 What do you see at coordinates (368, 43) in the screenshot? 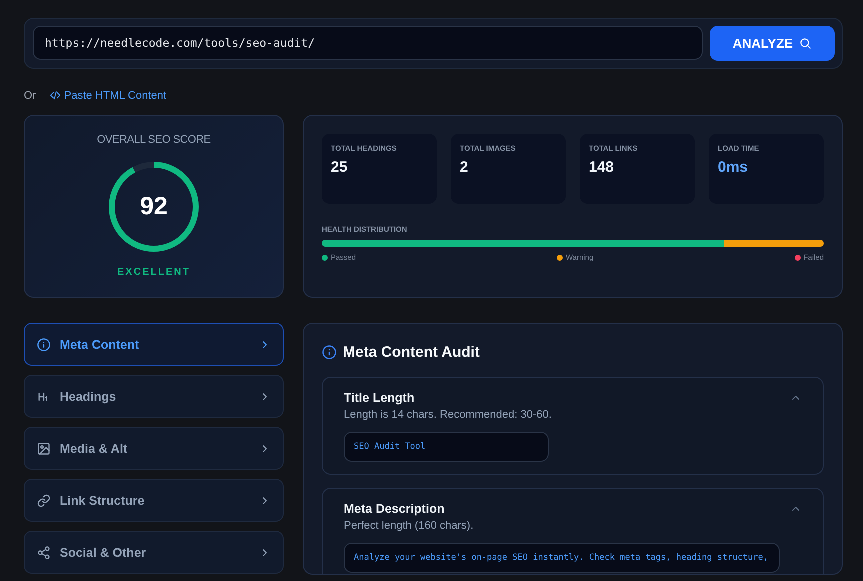
I see `url-field: https://needlecode.com/tools/seo-audit/` at bounding box center [368, 43].